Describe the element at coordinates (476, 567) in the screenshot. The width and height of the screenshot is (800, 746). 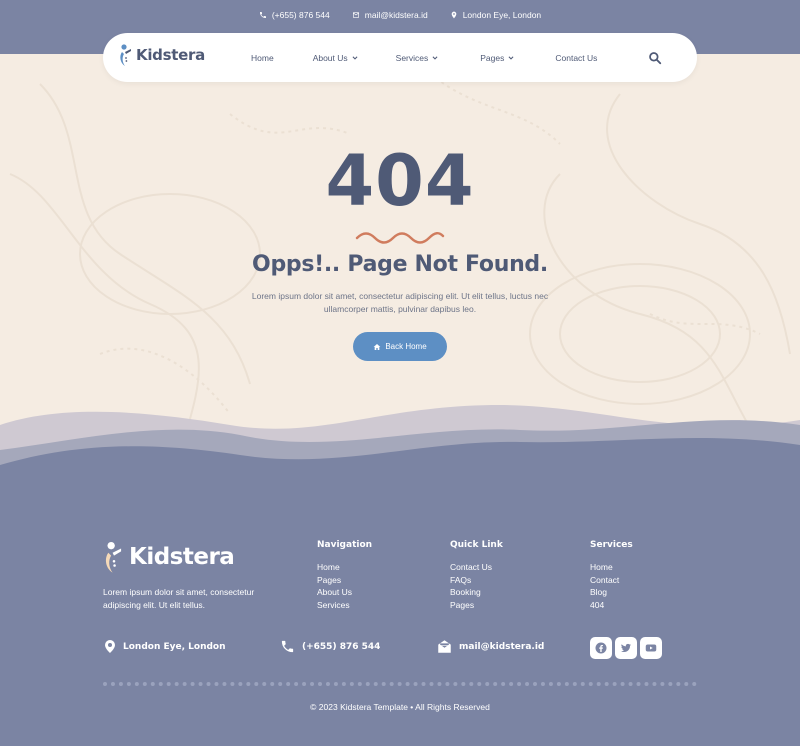
I see `footer-link: Contact Us` at that location.